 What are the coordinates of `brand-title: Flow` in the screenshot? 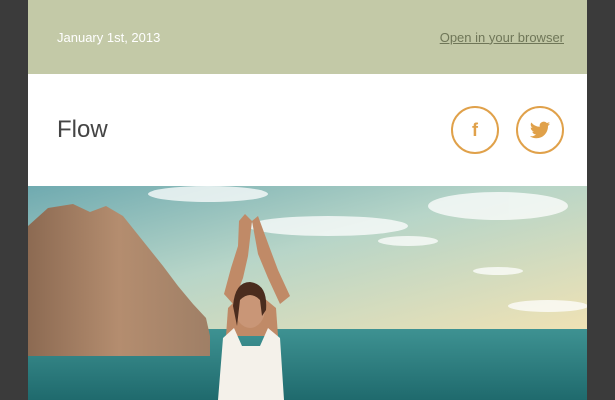 It's located at (82, 129).